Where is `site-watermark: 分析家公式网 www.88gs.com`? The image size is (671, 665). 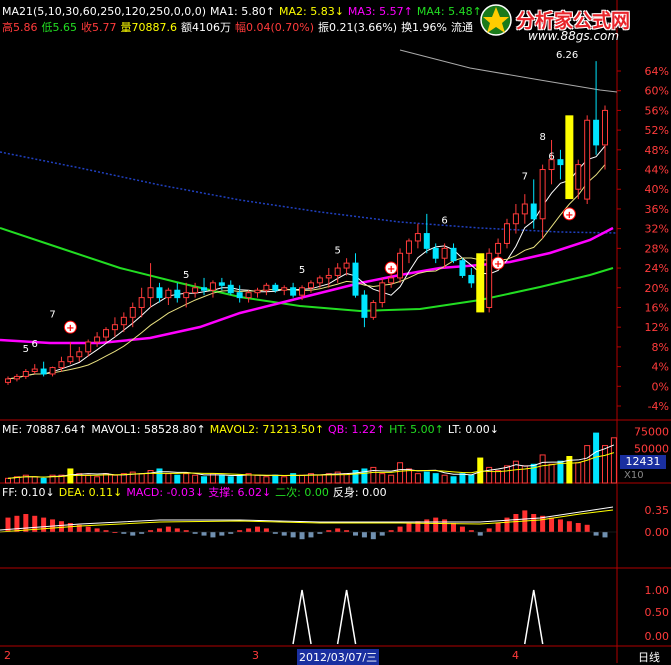 site-watermark: 分析家公式网 www.88gs.com is located at coordinates (573, 24).